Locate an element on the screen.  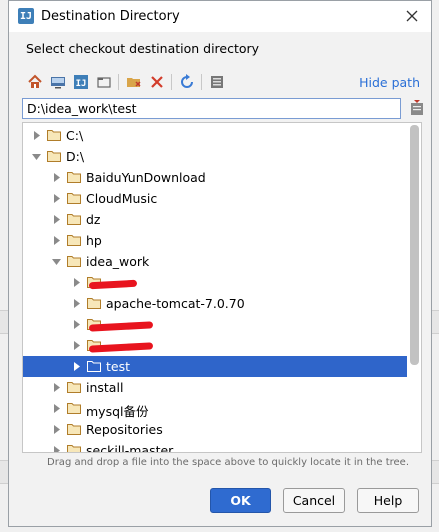
tree-row-label: hp is located at coordinates (94, 240).